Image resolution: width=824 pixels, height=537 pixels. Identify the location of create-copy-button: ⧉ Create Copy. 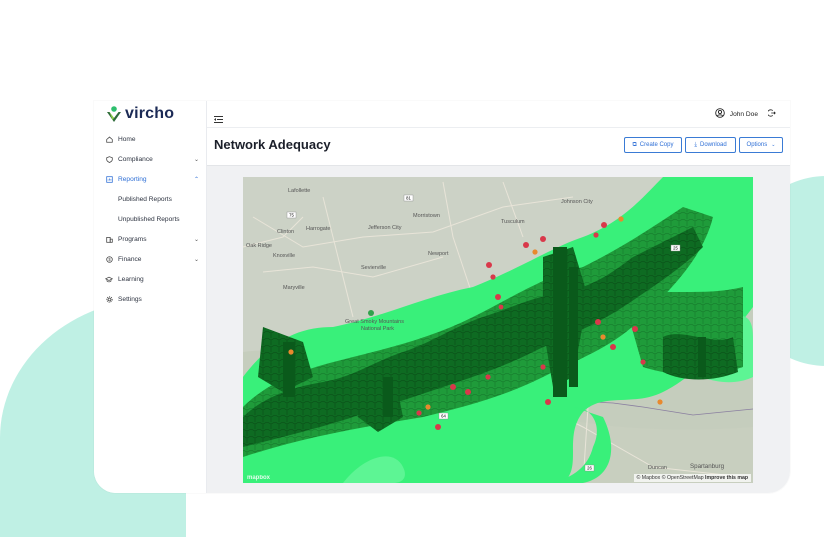
(653, 145).